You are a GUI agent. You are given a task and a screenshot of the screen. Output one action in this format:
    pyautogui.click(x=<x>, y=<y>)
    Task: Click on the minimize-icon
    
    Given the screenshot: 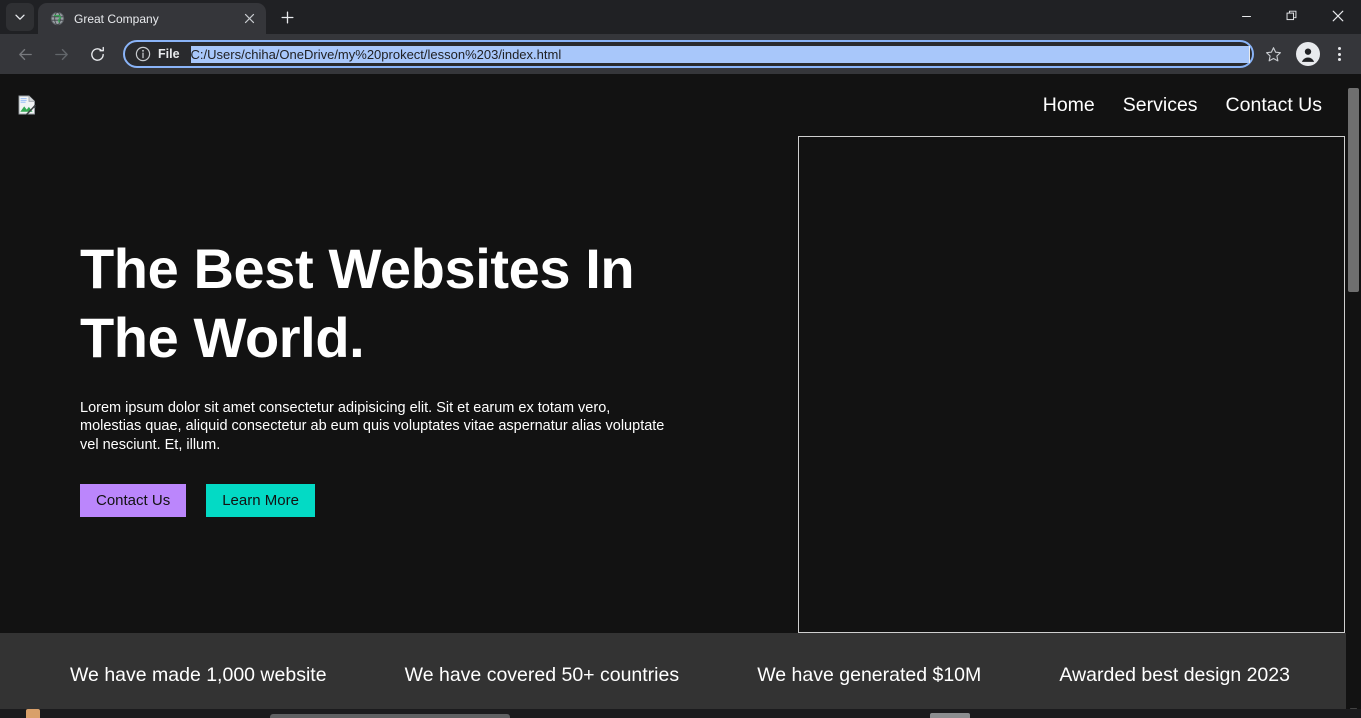 What is the action you would take?
    pyautogui.click(x=1246, y=16)
    